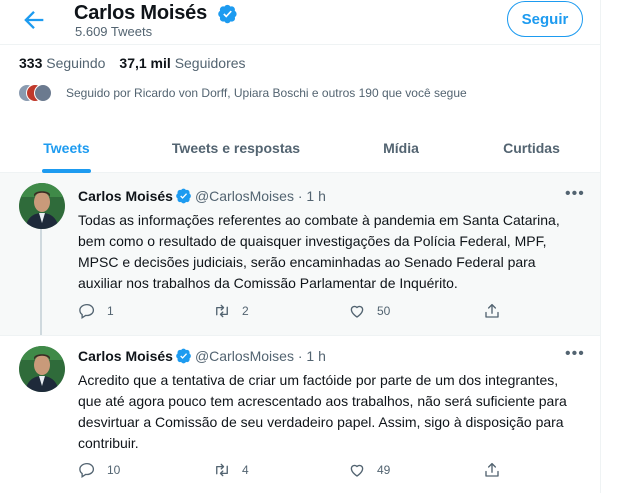 The image size is (628, 493). I want to click on retweet-count: 4, so click(245, 470).